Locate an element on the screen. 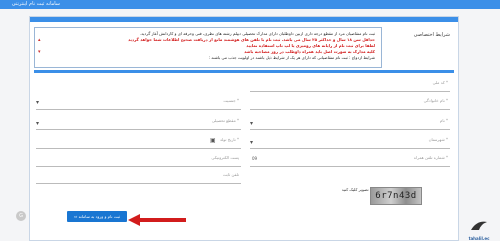 This screenshot has height=241, width=500. education-select: مقطع تحصیلی * ▾ is located at coordinates (138, 122).